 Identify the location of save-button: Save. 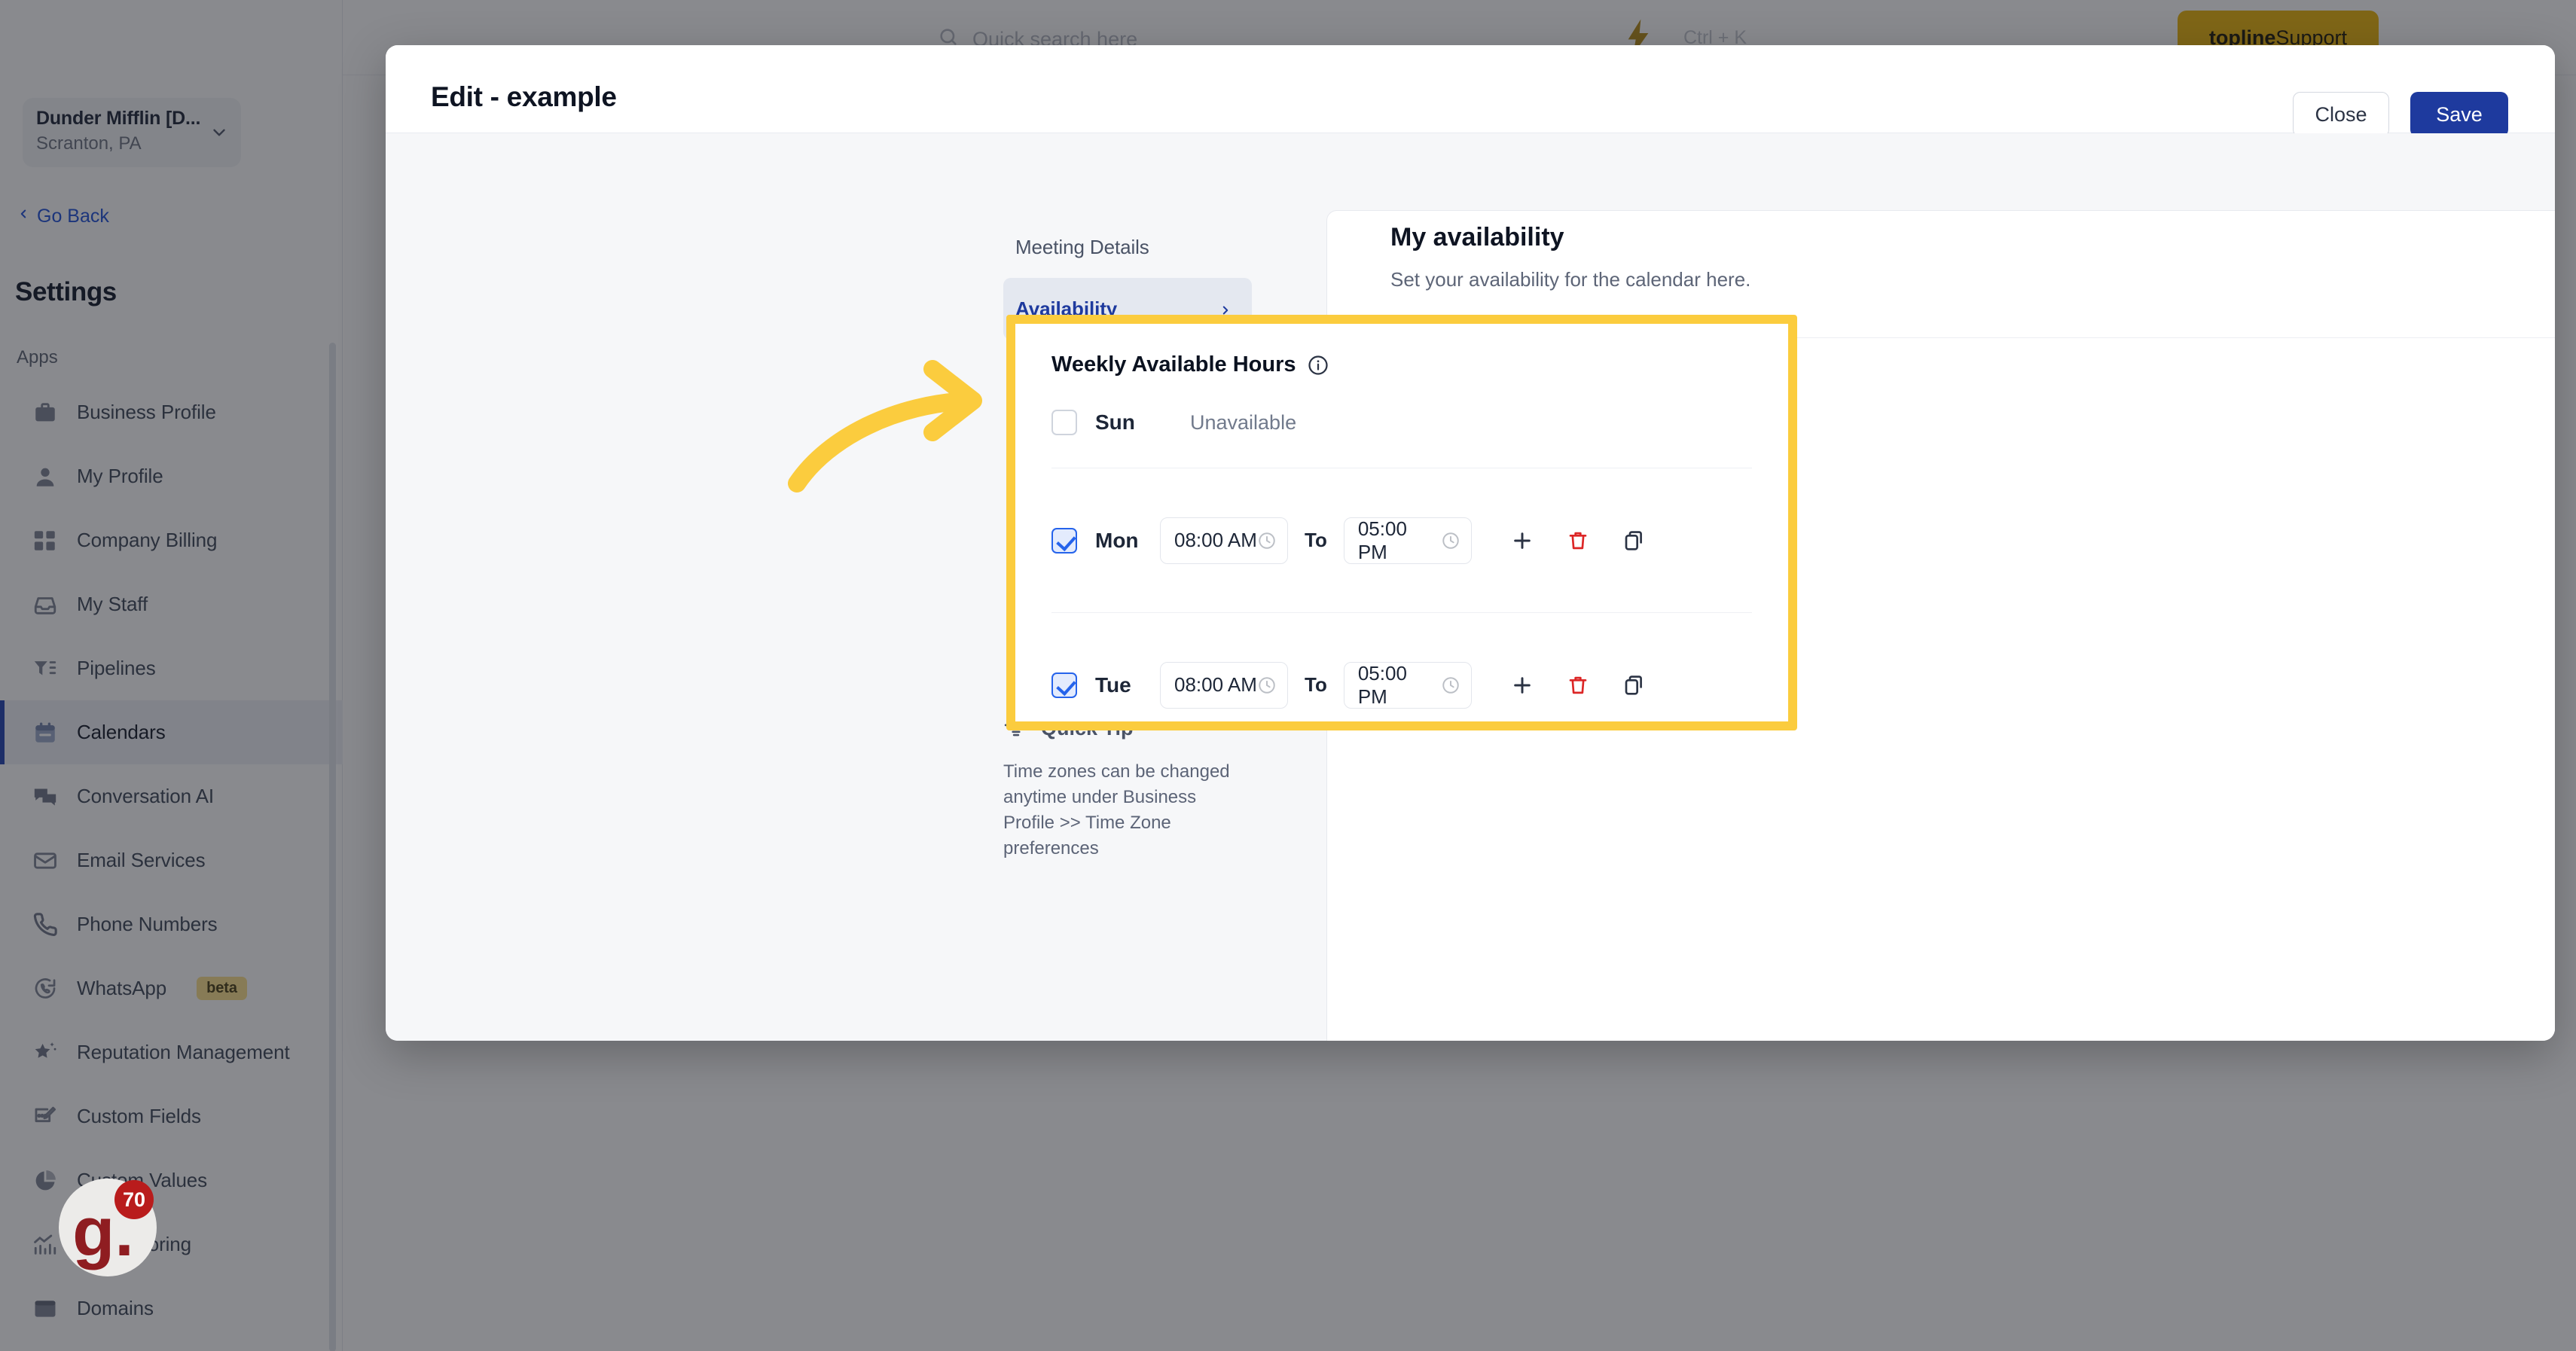
(2459, 114).